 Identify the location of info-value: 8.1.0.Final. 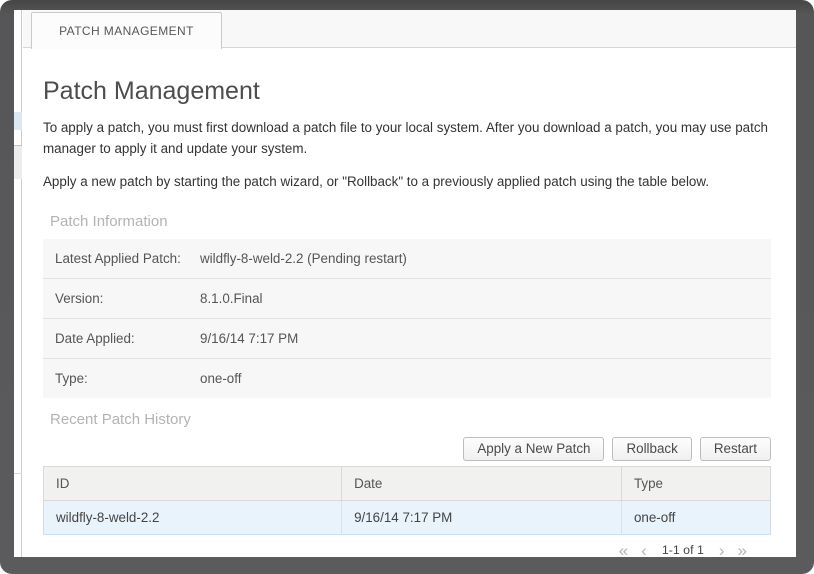
(231, 298).